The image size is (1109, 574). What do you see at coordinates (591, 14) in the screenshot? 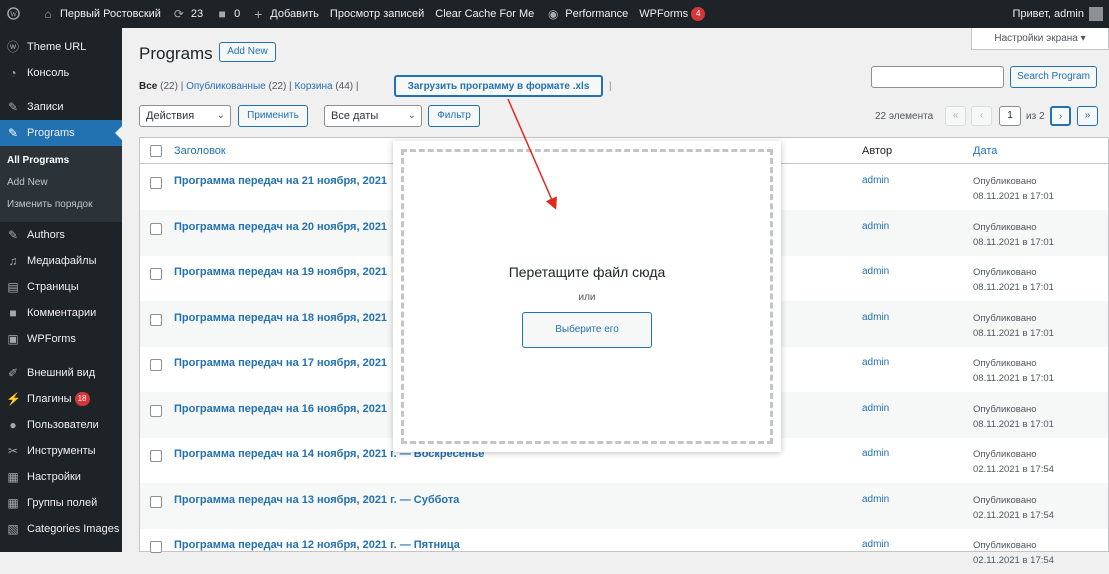
I see `performance-link: ◉ Performance` at bounding box center [591, 14].